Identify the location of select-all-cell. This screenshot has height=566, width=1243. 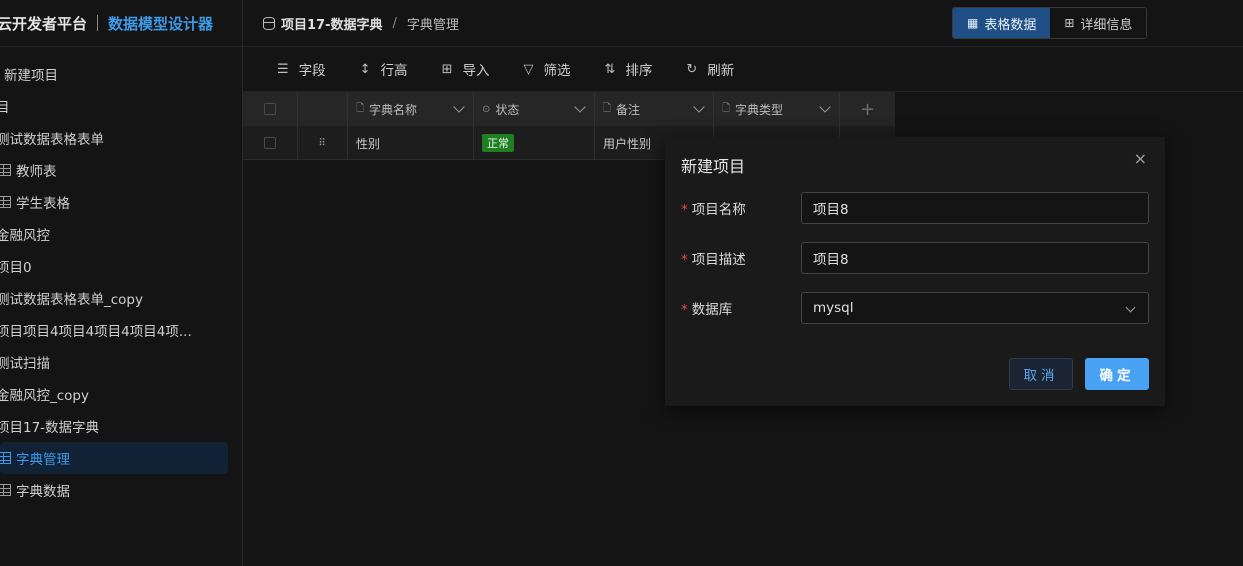
(270, 109).